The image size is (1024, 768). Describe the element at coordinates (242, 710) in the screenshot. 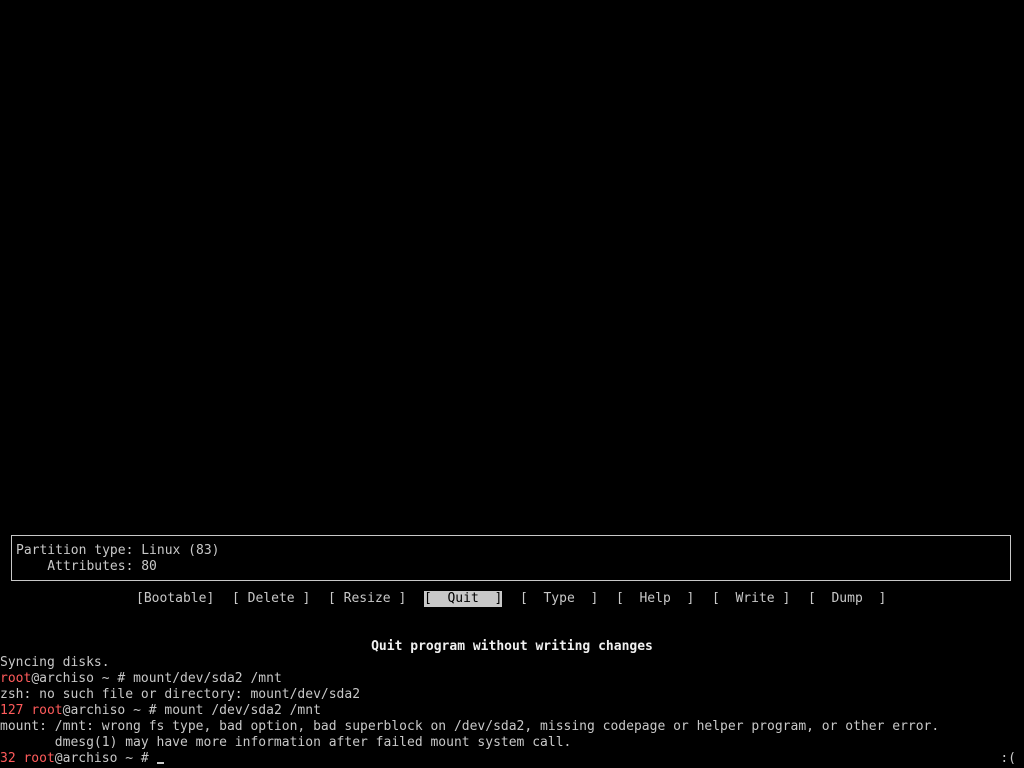

I see `prompt-command: mount /dev/sda2 /mnt` at that location.